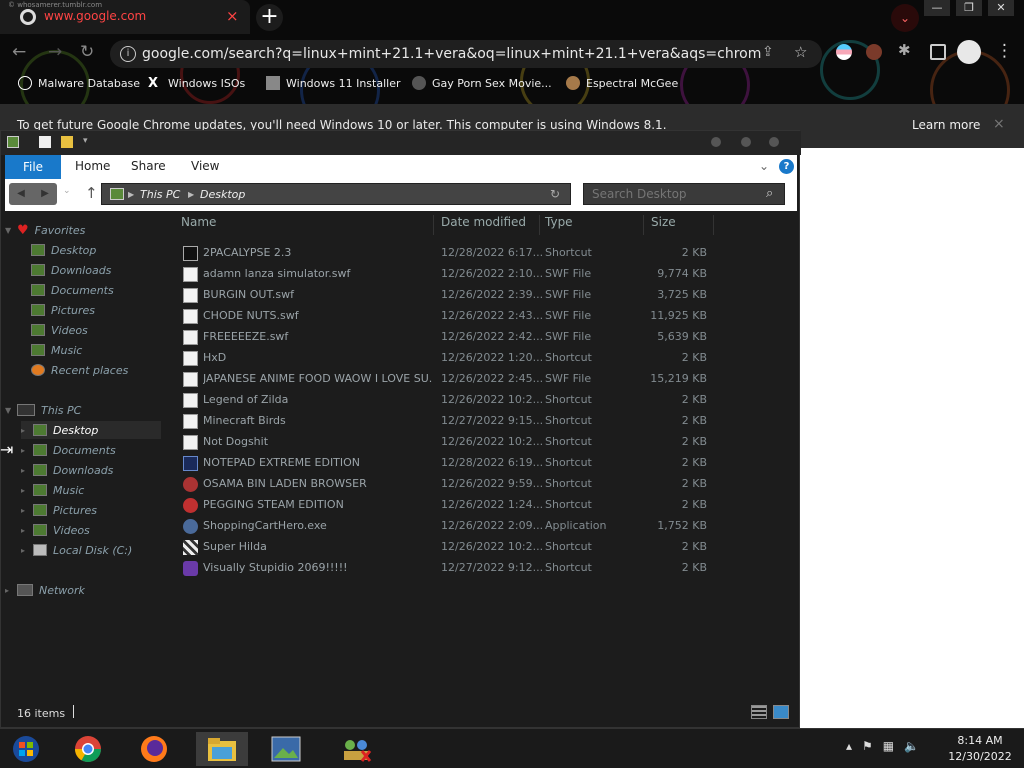 This screenshot has width=1024, height=768. Describe the element at coordinates (1001, 8) in the screenshot. I see `close-window-button: ✕` at that location.